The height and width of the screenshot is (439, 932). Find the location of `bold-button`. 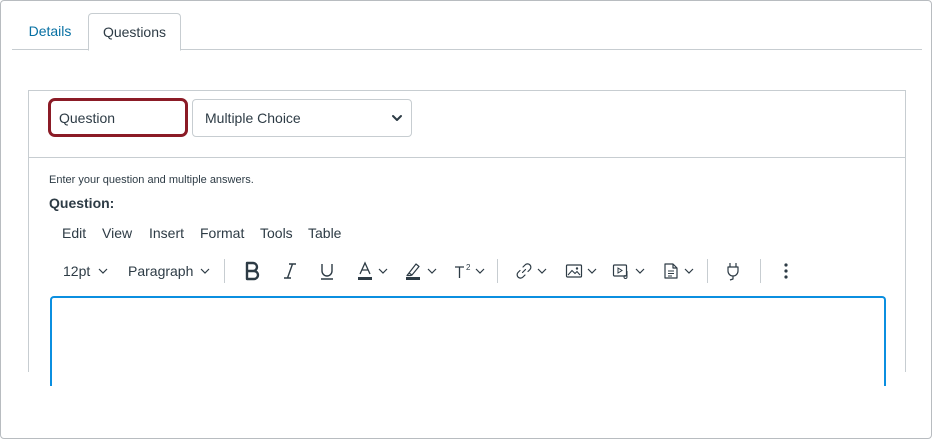

bold-button is located at coordinates (252, 271).